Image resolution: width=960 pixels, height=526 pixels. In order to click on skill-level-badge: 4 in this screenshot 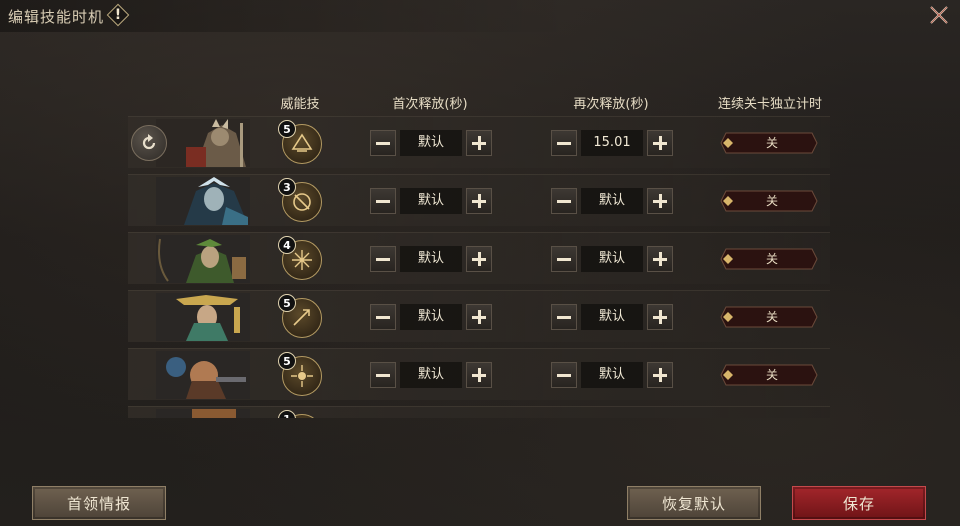, I will do `click(287, 245)`.